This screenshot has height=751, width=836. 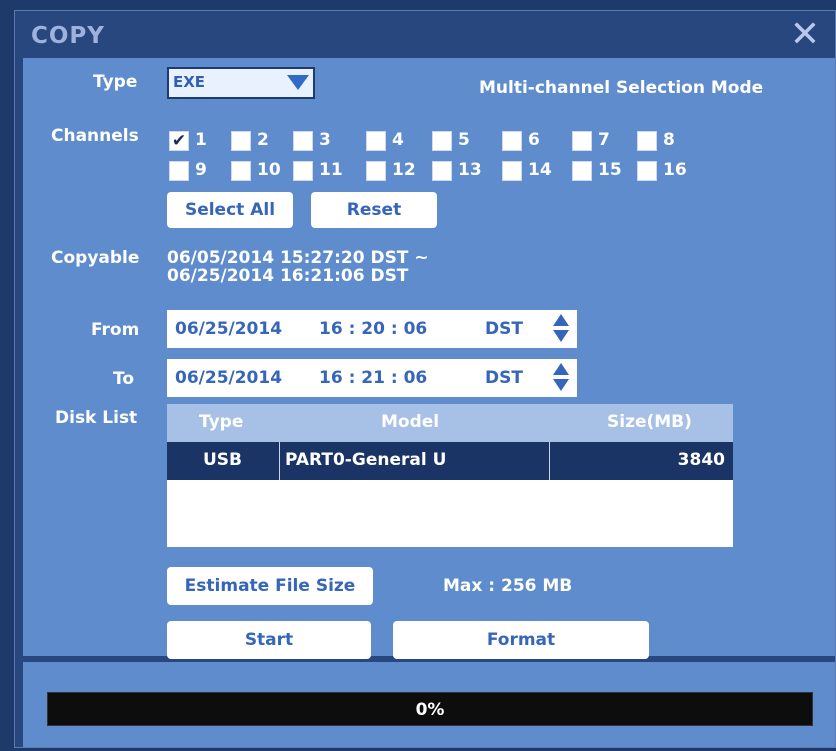 I want to click on type-label: Type, so click(x=115, y=82).